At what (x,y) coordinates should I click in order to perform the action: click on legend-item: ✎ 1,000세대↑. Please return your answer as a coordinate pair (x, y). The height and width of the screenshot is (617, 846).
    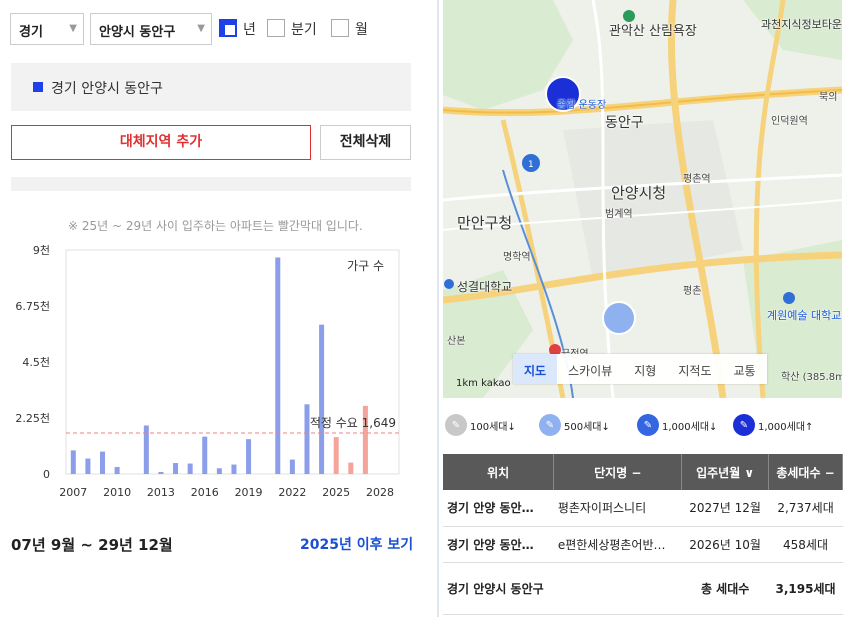
    Looking at the image, I should click on (773, 425).